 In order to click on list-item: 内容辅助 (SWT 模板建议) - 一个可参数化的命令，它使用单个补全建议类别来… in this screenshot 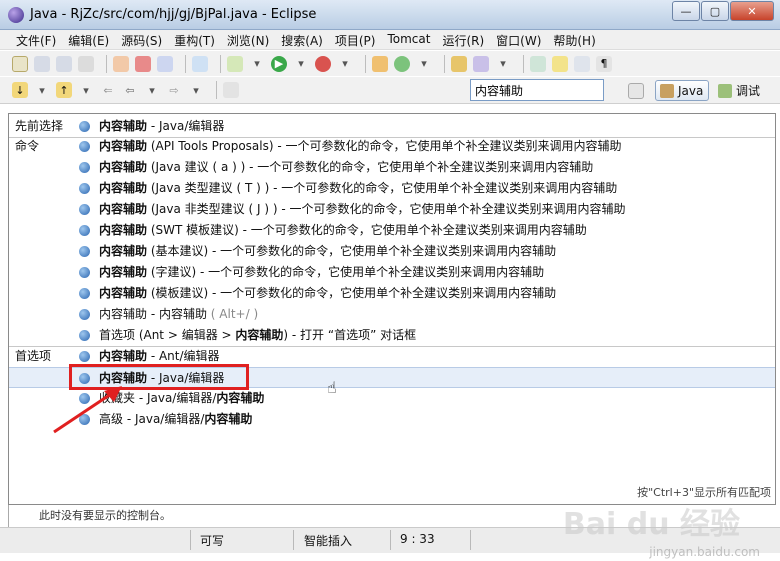, I will do `click(392, 230)`.